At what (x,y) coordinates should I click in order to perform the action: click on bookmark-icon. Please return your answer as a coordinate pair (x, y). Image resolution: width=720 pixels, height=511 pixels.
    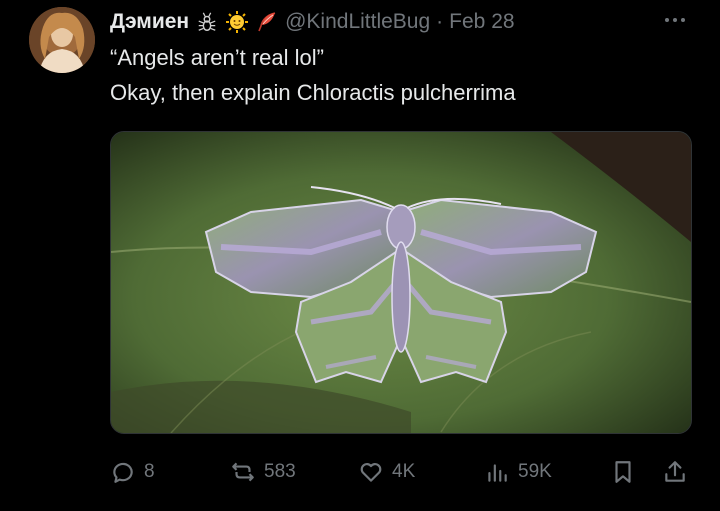
    Looking at the image, I should click on (623, 472).